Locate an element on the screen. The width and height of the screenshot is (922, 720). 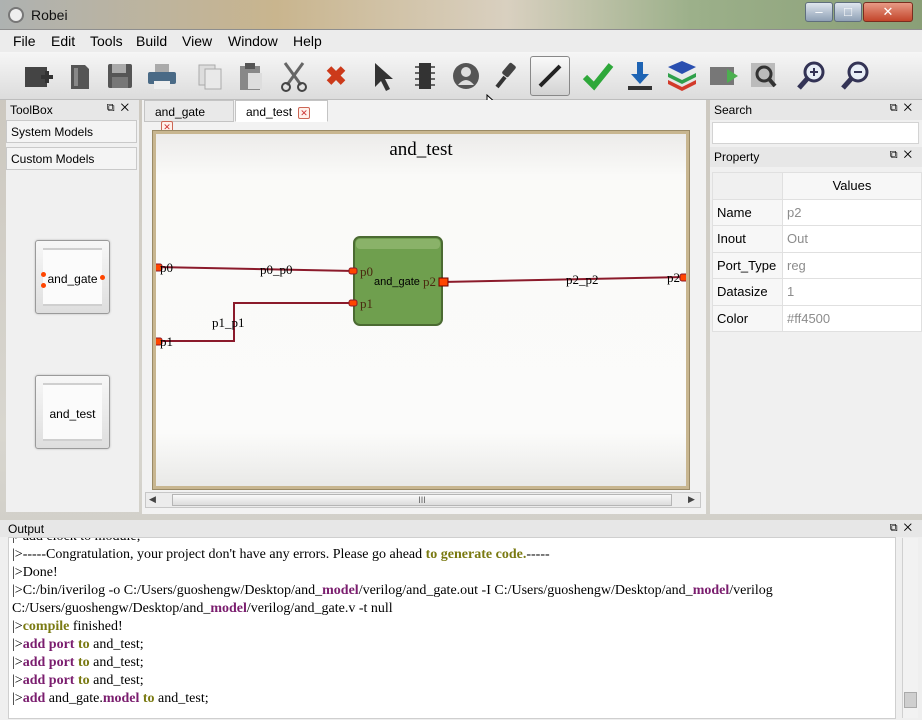
pointer-icon is located at coordinates (382, 76).